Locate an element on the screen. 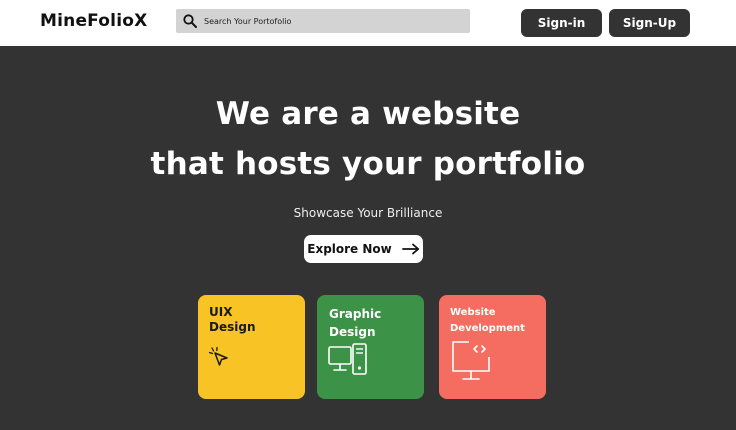  card-title-line-2: Development is located at coordinates (487, 328).